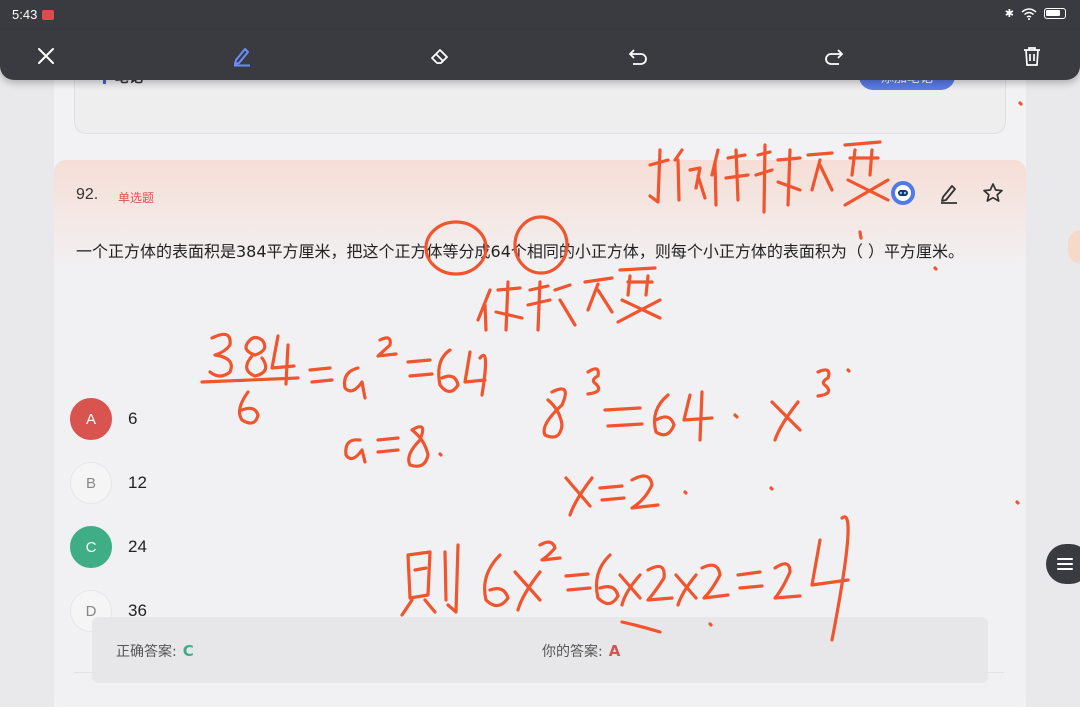 Image resolution: width=1080 pixels, height=707 pixels. What do you see at coordinates (25, 14) in the screenshot?
I see `clock: 5:43` at bounding box center [25, 14].